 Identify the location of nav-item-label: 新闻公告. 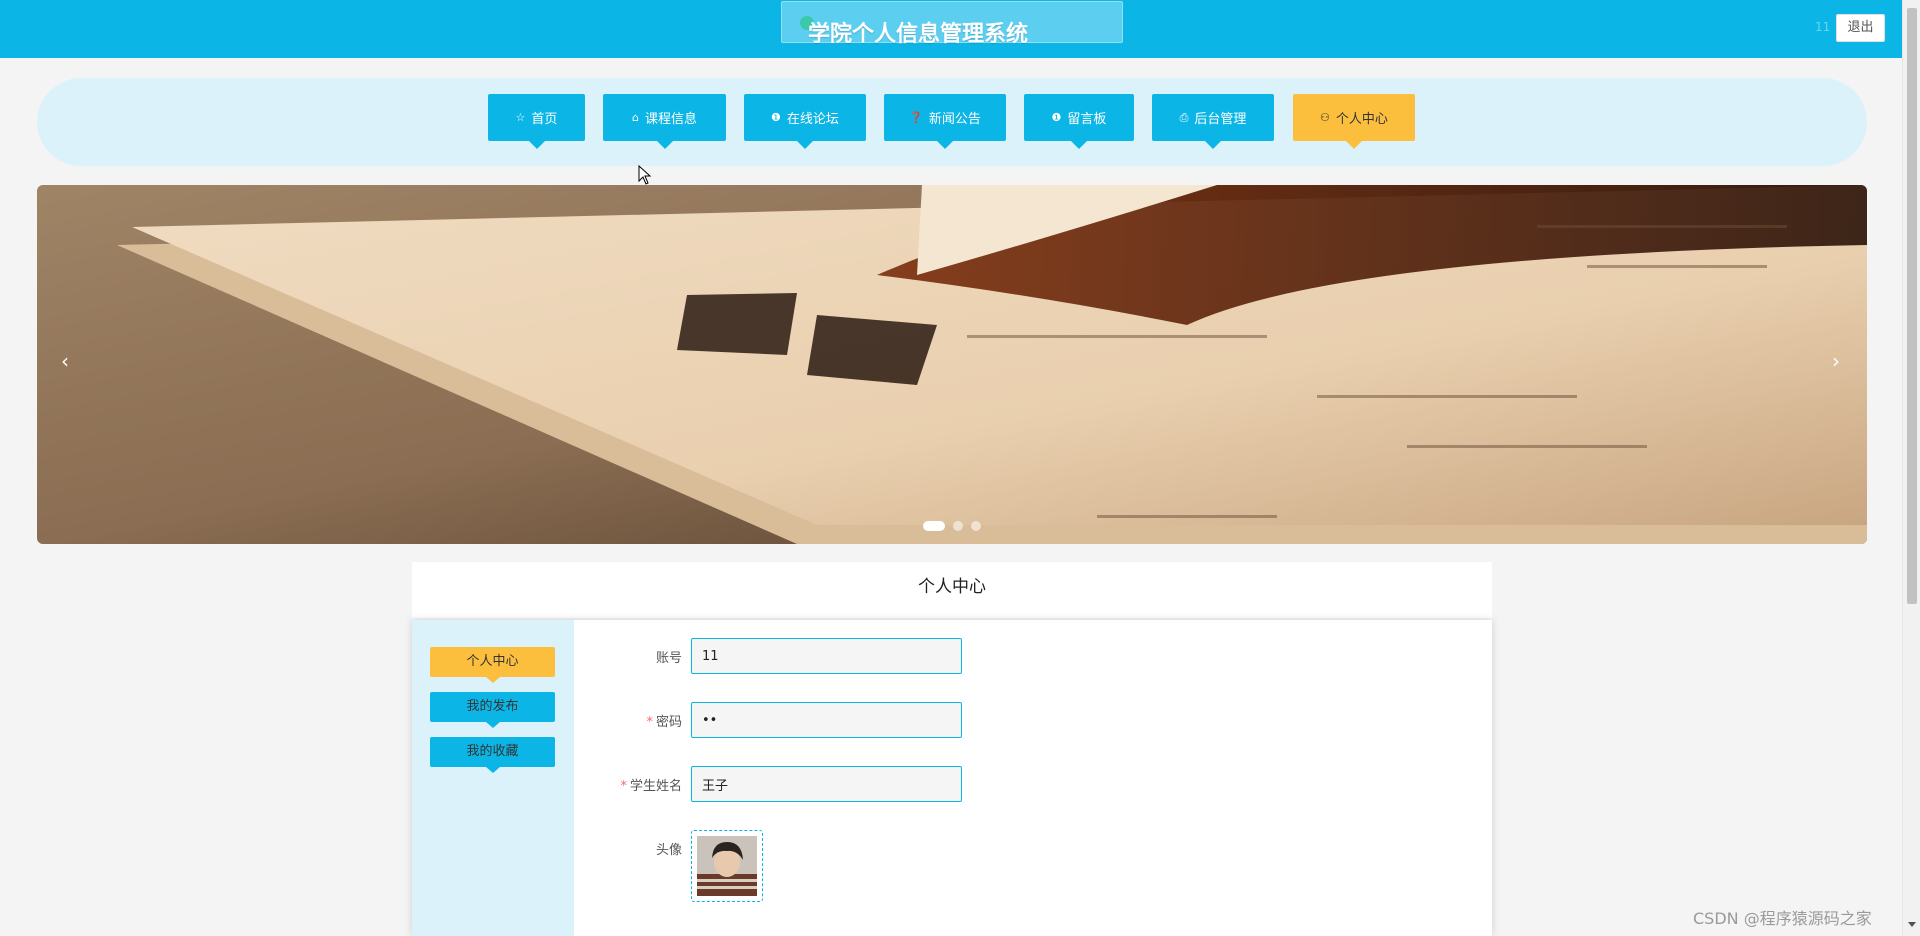
(954, 119).